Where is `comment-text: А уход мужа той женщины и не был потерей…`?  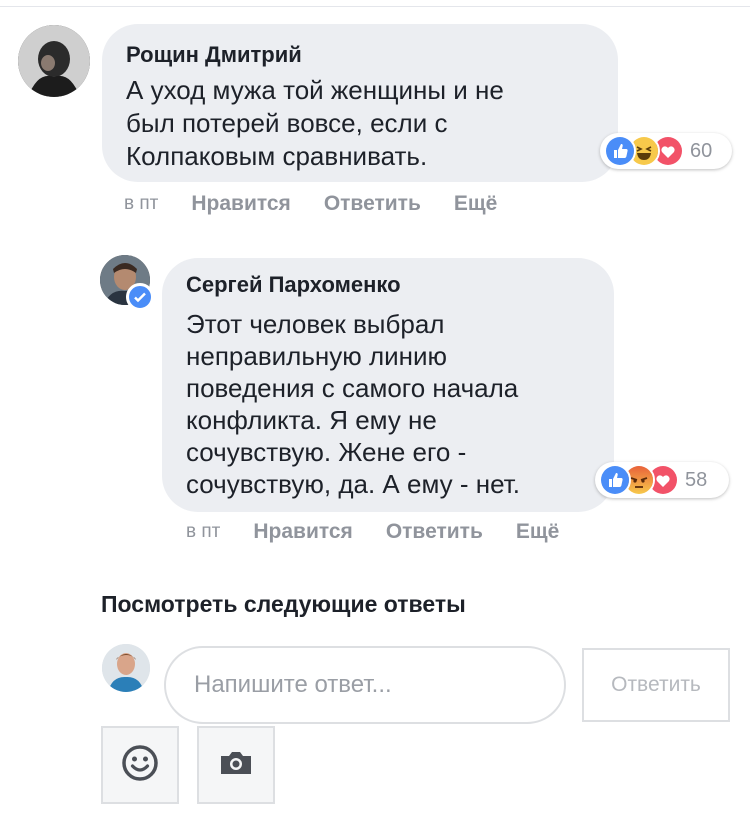
comment-text: А уход мужа той женщины и не был потерей… is located at coordinates (315, 123).